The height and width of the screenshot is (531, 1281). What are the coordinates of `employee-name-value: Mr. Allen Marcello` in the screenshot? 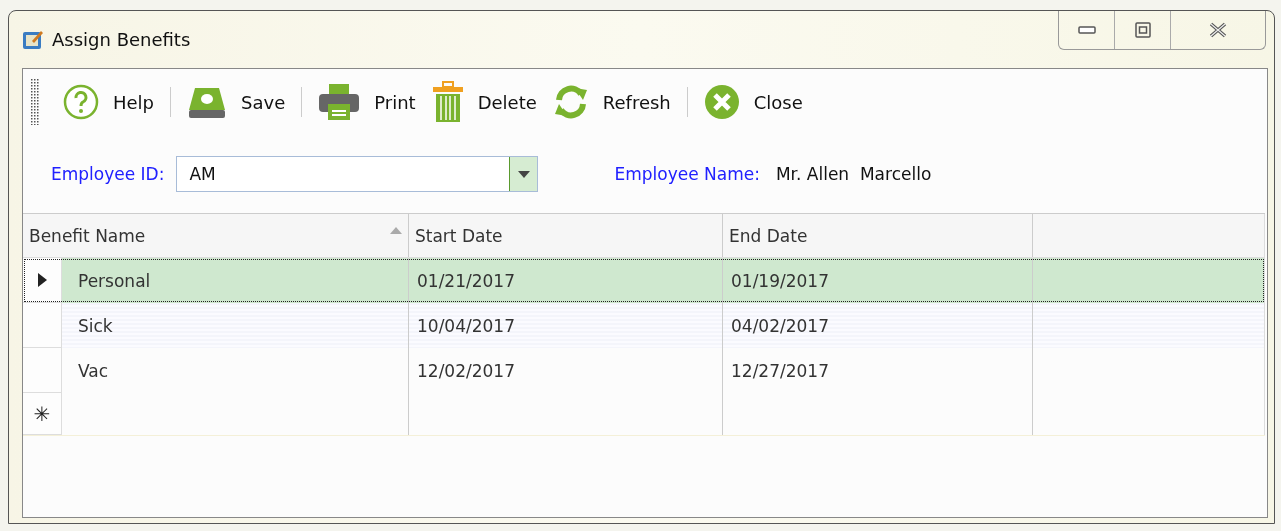 It's located at (853, 174).